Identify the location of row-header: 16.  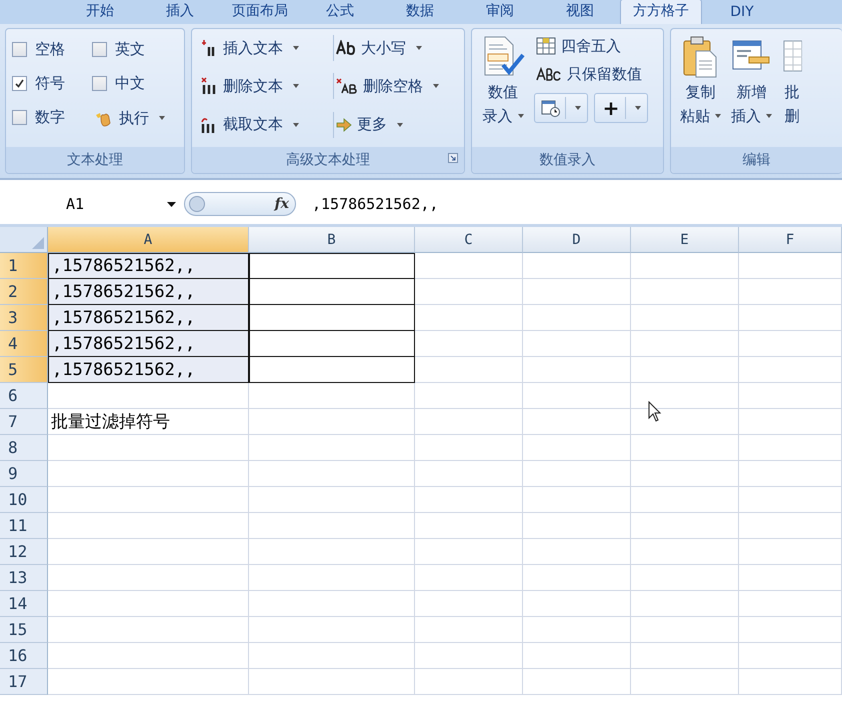
(24, 656).